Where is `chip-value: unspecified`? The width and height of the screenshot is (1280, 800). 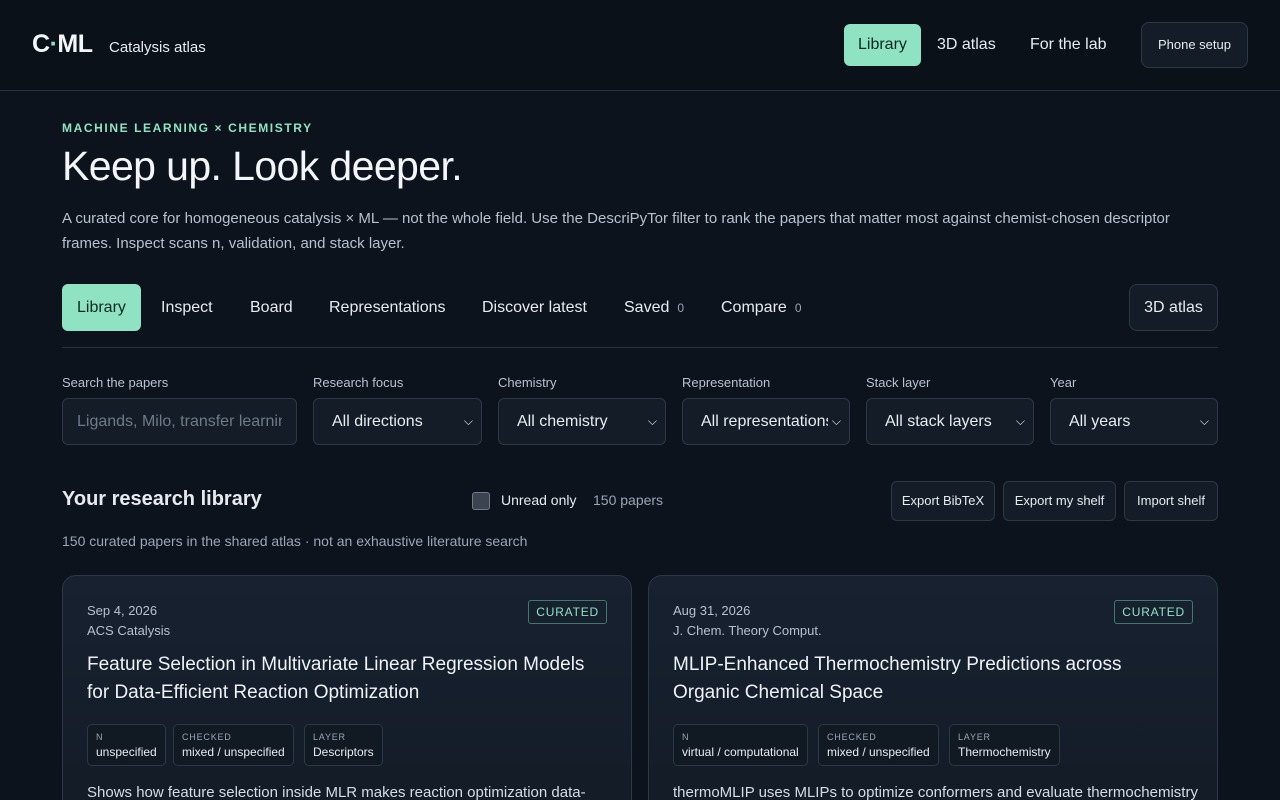
chip-value: unspecified is located at coordinates (126, 752).